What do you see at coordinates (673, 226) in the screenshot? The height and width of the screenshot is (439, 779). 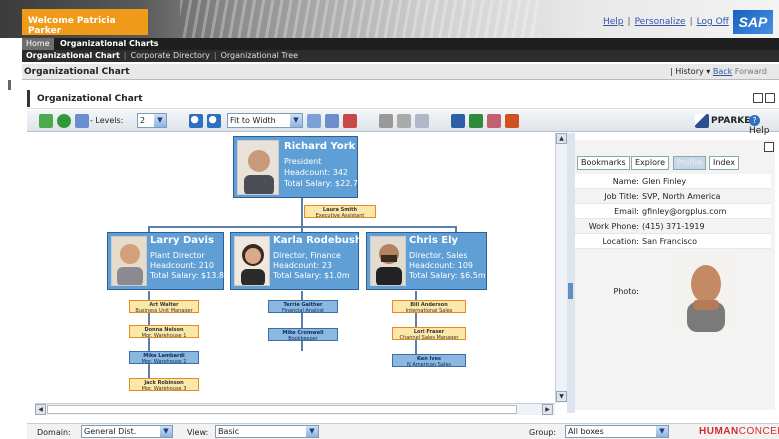 I see `profile-row-work-phone: Work Phone: (415) 371-1919` at bounding box center [673, 226].